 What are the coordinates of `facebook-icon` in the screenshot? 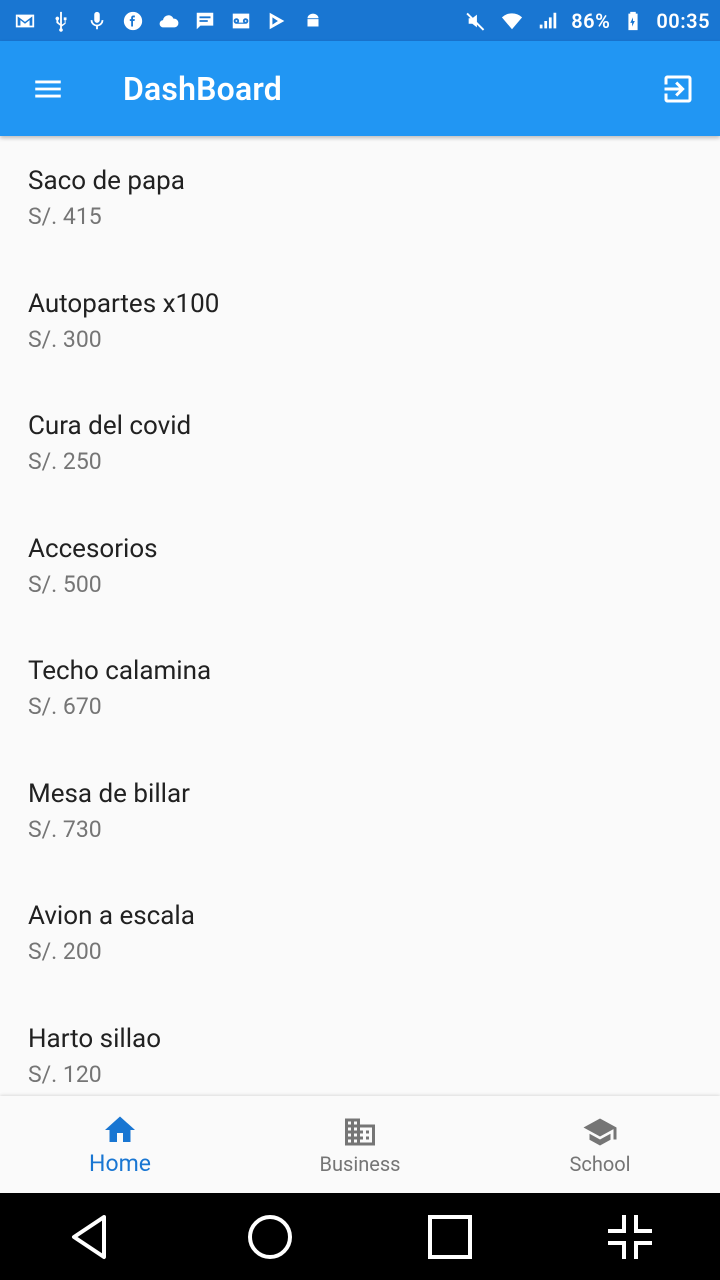 It's located at (133, 21).